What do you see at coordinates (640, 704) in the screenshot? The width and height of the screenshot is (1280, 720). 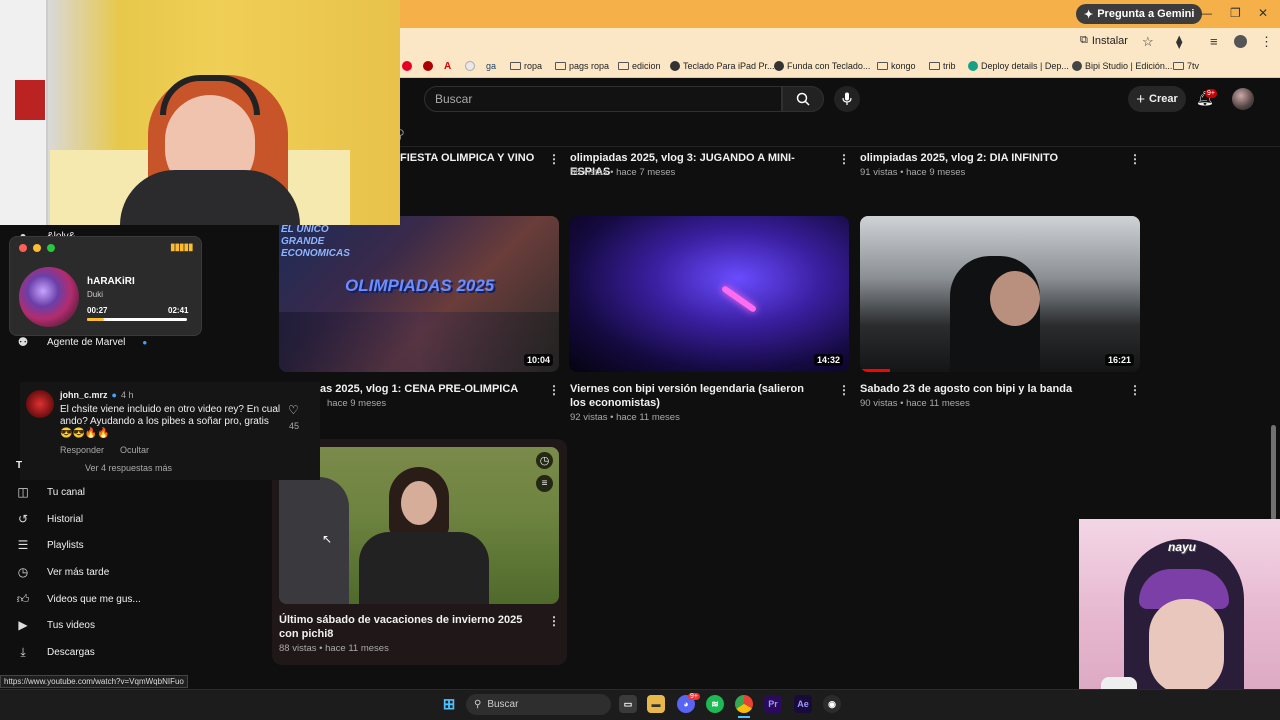 I see `taskbar` at bounding box center [640, 704].